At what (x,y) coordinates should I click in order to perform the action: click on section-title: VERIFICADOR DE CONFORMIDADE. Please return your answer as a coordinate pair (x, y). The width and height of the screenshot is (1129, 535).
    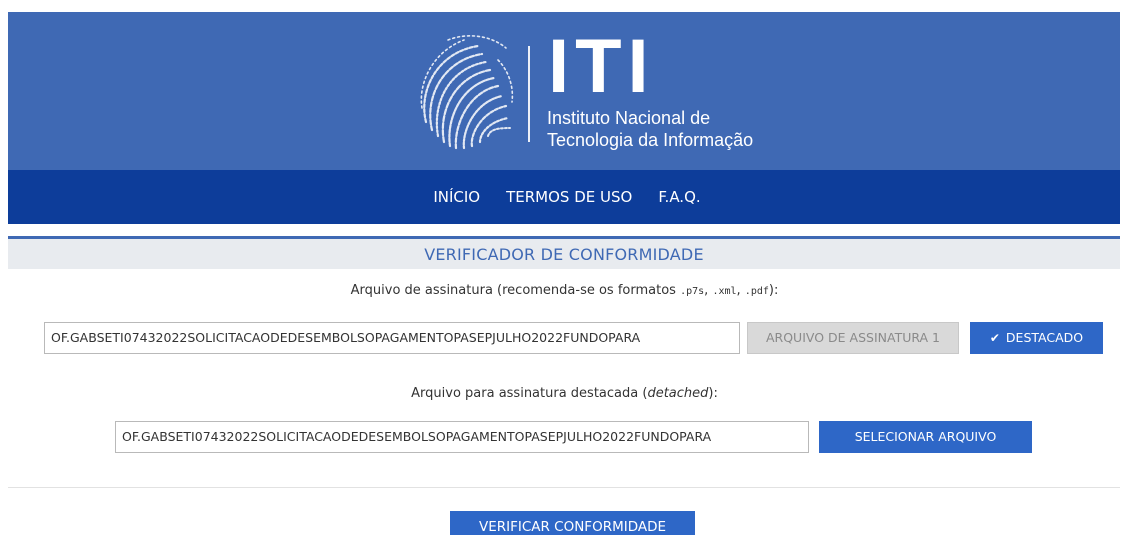
    Looking at the image, I should click on (564, 254).